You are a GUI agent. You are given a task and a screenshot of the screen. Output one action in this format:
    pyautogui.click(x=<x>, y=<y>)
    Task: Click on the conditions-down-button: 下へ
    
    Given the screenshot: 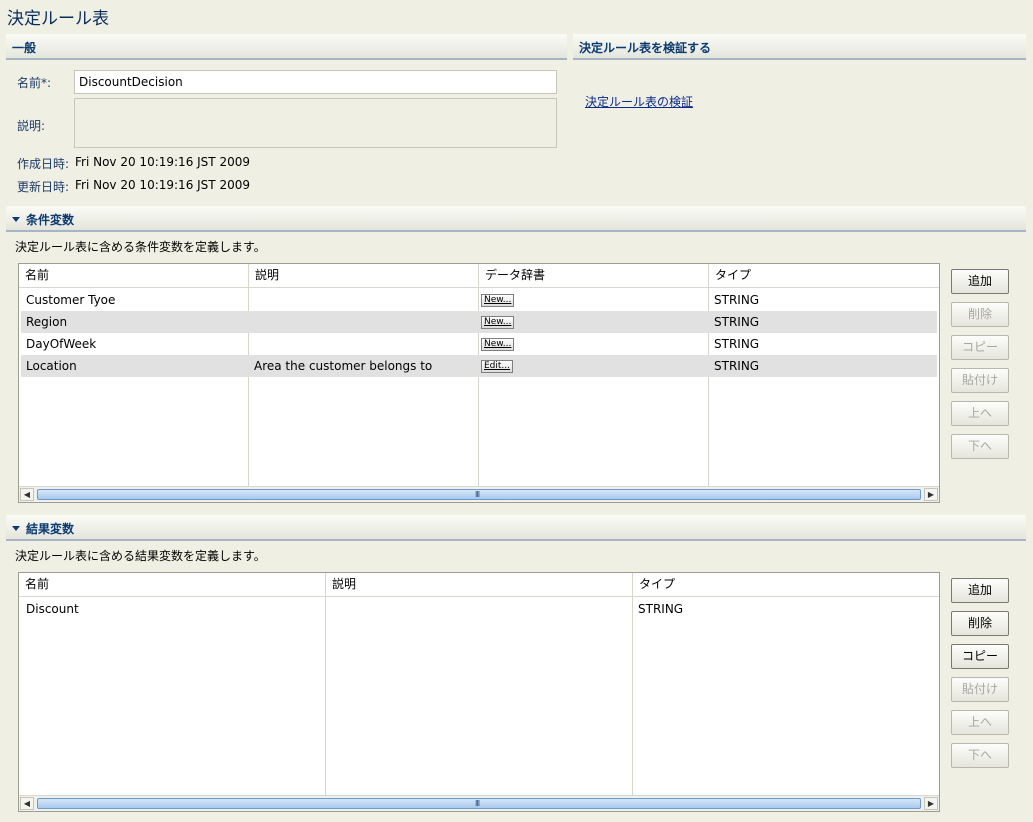 What is the action you would take?
    pyautogui.click(x=980, y=446)
    